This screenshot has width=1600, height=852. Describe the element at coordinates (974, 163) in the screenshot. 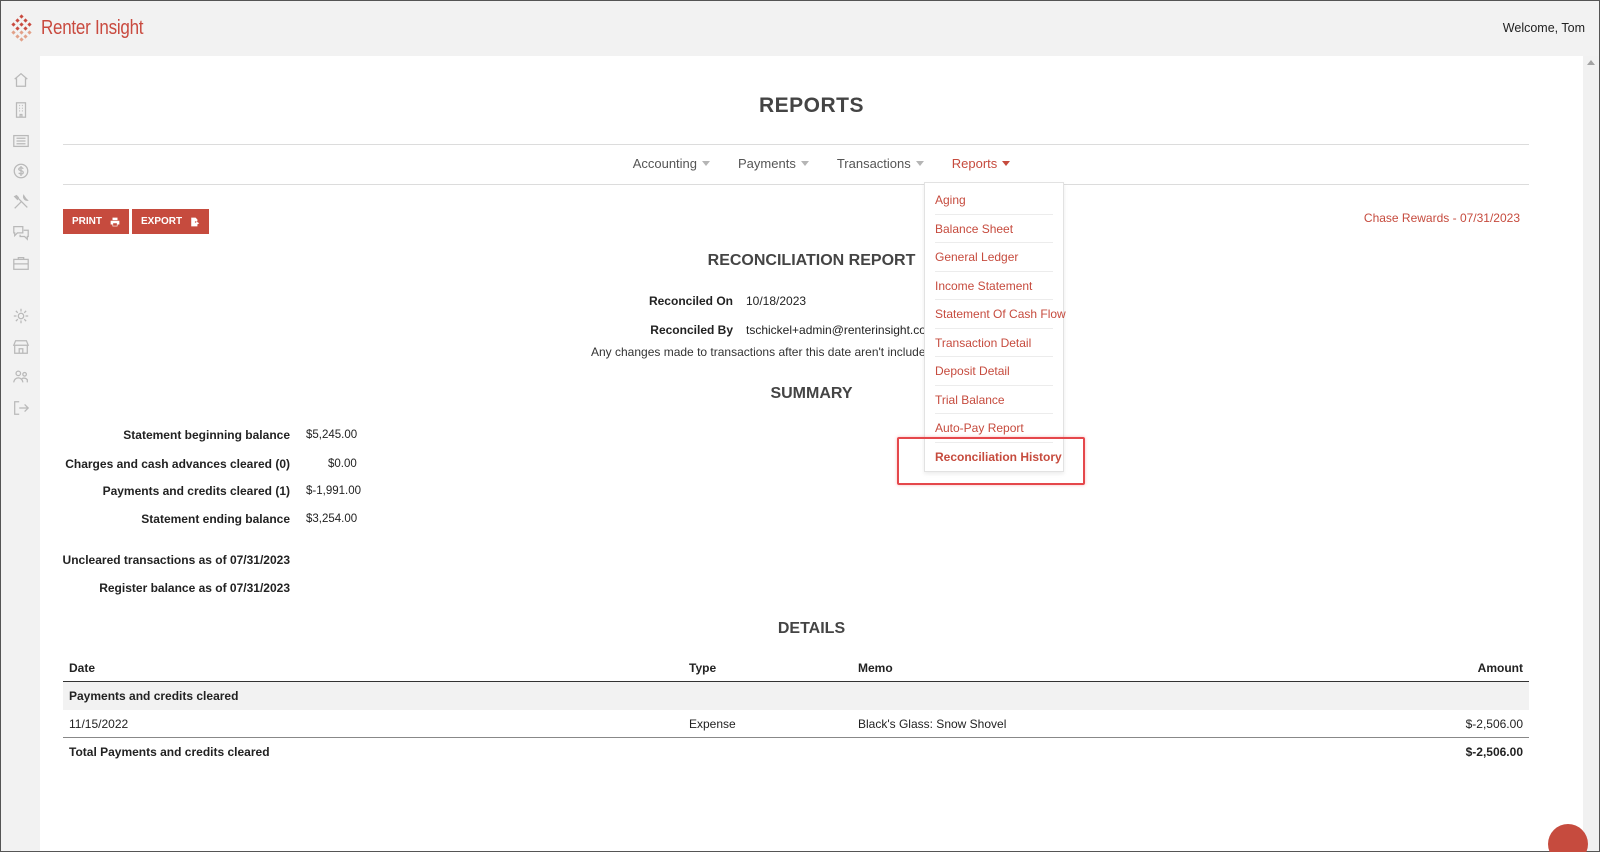

I see `tab-label: Reports` at that location.